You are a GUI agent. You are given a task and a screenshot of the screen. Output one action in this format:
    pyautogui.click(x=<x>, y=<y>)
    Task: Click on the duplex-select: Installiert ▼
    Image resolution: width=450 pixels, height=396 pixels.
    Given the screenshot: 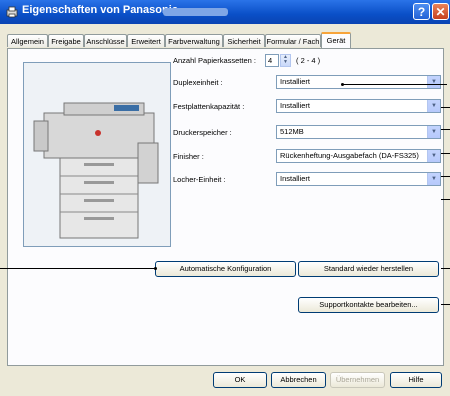 What is the action you would take?
    pyautogui.click(x=358, y=82)
    